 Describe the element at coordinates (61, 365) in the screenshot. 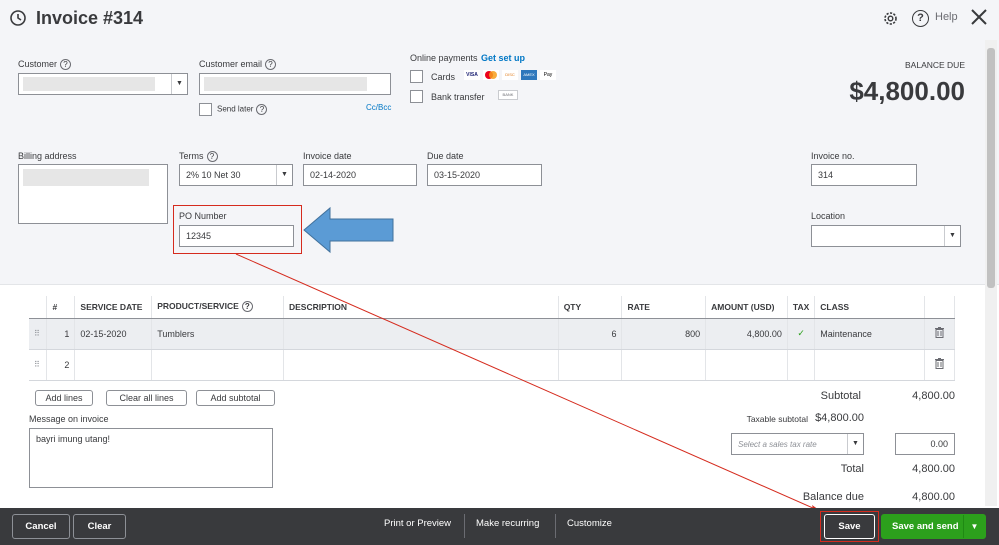

I see `row-number: 2` at that location.